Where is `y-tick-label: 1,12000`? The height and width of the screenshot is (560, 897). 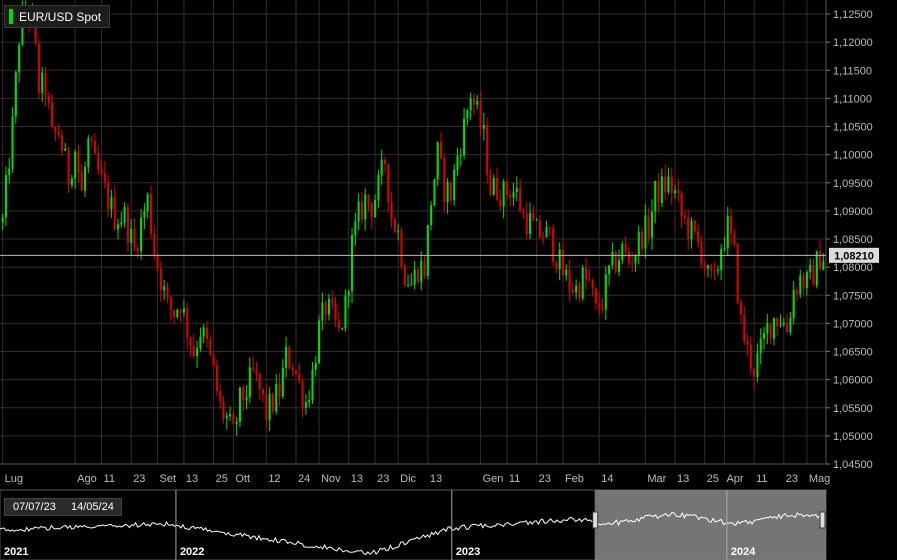
y-tick-label: 1,12000 is located at coordinates (853, 43).